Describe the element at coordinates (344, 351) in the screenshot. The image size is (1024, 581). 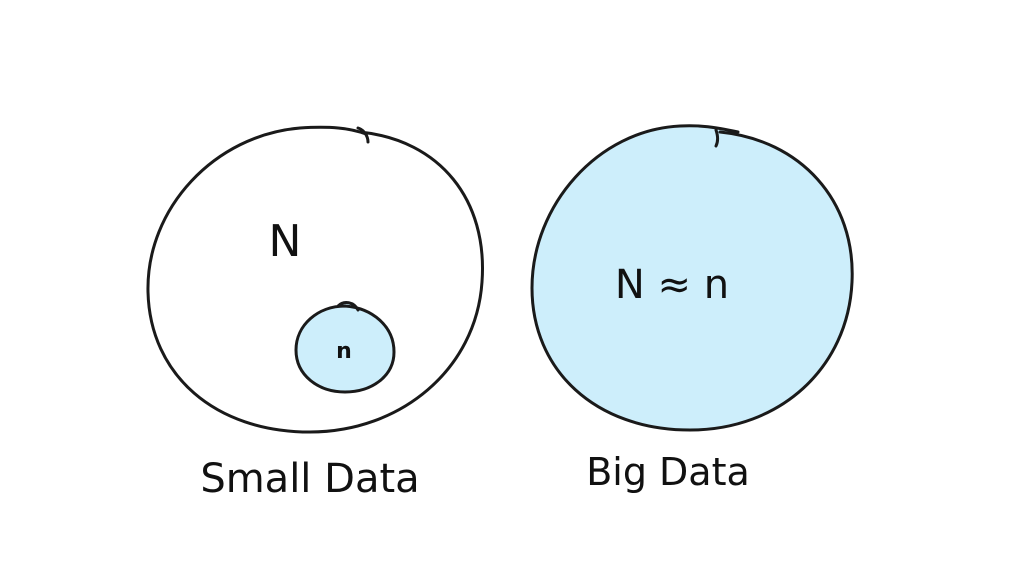
I see `sample-label: n` at that location.